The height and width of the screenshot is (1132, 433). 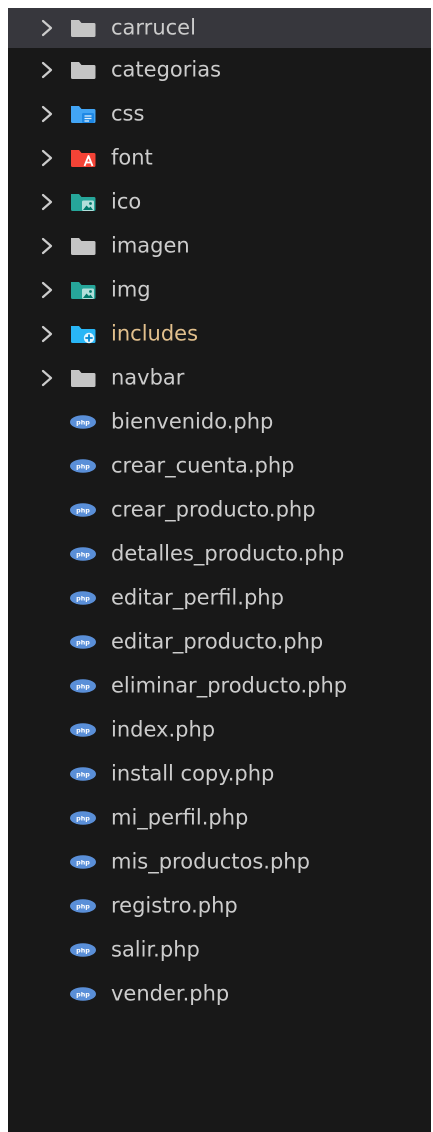 I want to click on tree-folder-font: font, so click(x=219, y=158).